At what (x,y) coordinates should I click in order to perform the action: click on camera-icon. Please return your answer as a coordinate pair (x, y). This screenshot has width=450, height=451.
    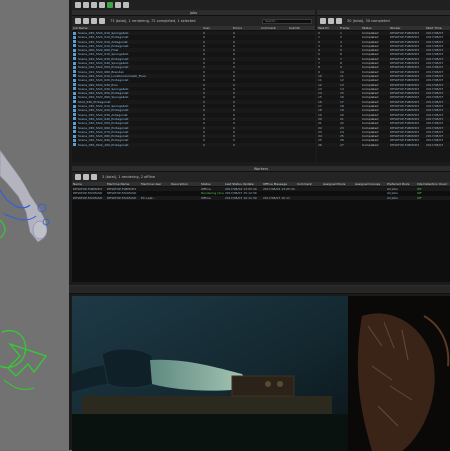
    Looking at the image, I should click on (118, 5).